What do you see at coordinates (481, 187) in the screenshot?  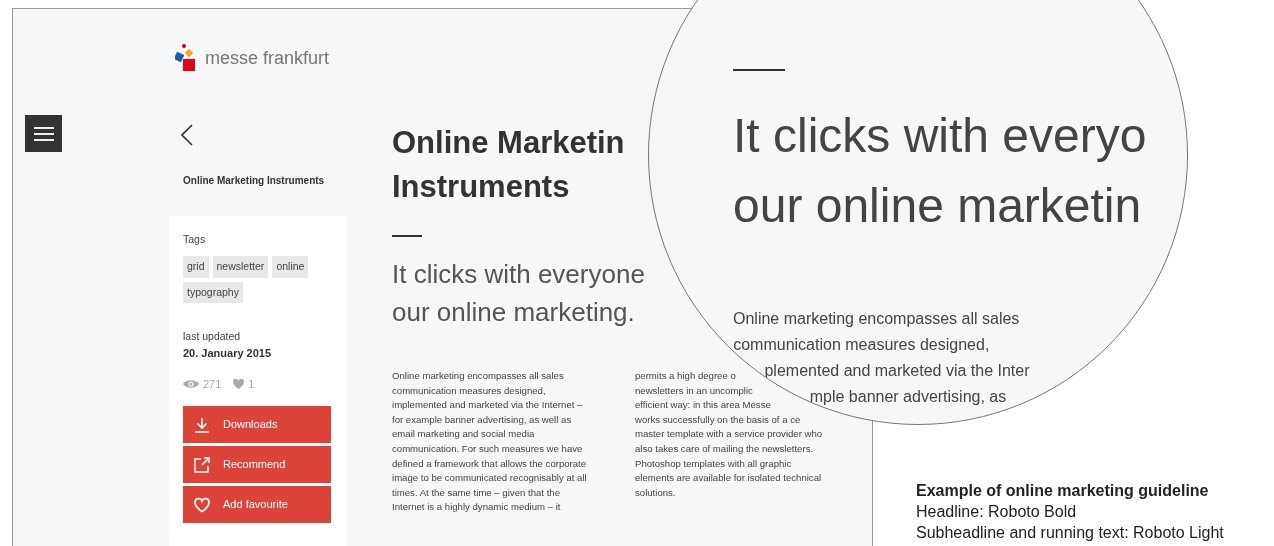 I see `headline: Instruments` at bounding box center [481, 187].